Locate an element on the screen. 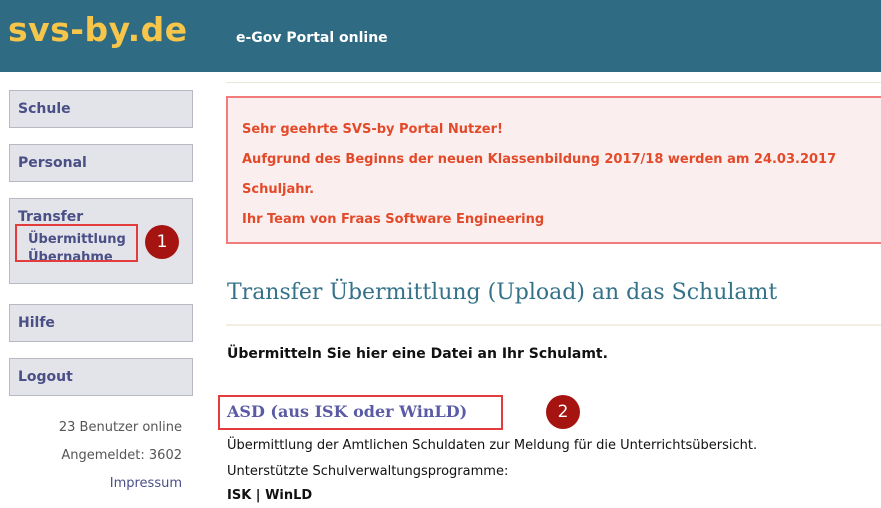 The width and height of the screenshot is (881, 508). notice-signature: Ihr Team von Fraas Software Engineering is located at coordinates (393, 219).